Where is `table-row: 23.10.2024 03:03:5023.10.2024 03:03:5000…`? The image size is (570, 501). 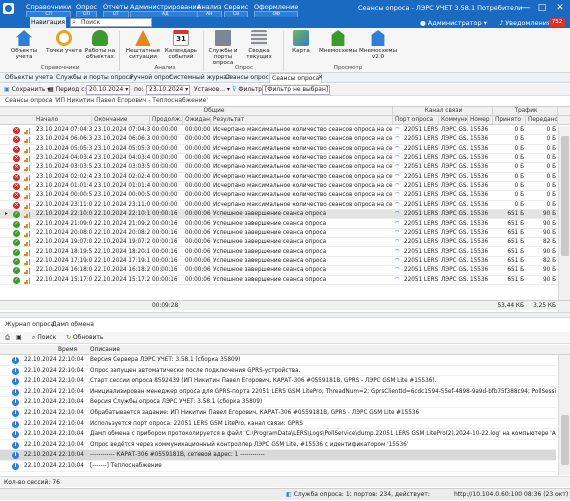
table-row: 23.10.2024 03:03:5023.10.2024 03:03:5000… is located at coordinates (279, 168).